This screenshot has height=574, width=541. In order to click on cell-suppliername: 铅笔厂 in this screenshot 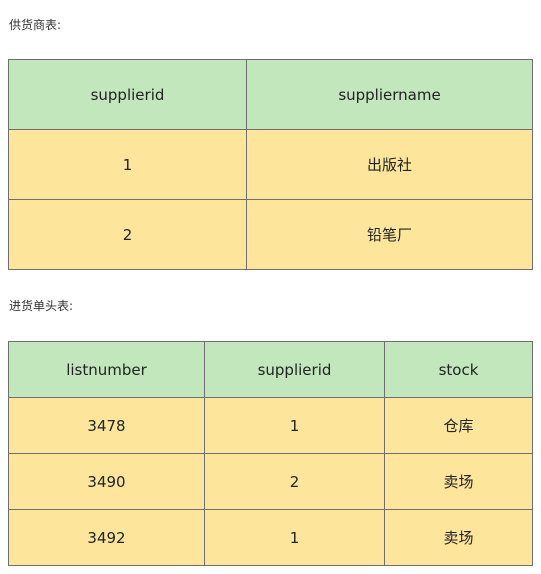, I will do `click(389, 234)`.